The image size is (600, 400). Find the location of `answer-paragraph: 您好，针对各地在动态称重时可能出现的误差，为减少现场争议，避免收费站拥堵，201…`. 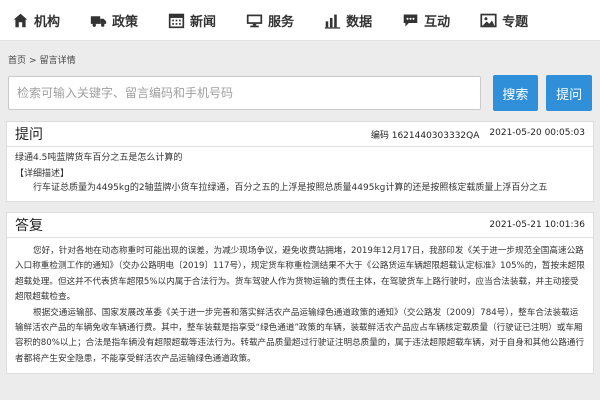

answer-paragraph: 您好，针对各地在动态称重时可能出现的误差，为减少现场争议，避免收费站拥堵，201… is located at coordinates (300, 274).